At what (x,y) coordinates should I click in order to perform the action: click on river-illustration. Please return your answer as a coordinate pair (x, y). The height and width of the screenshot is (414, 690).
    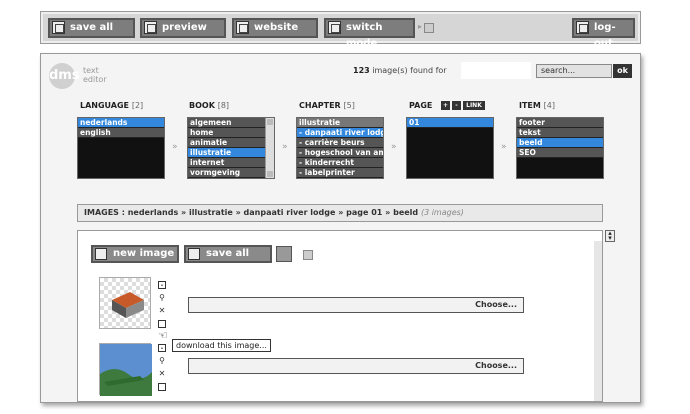
    Looking at the image, I should click on (126, 370).